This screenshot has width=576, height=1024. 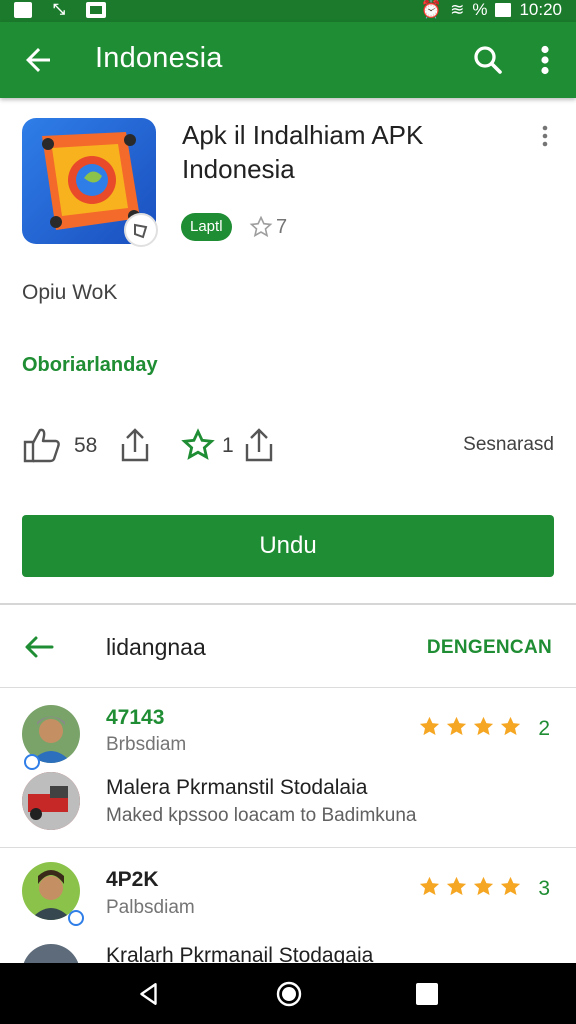 What do you see at coordinates (237, 787) in the screenshot?
I see `review-headline: Malera Pkrmanstil Stodalaia` at bounding box center [237, 787].